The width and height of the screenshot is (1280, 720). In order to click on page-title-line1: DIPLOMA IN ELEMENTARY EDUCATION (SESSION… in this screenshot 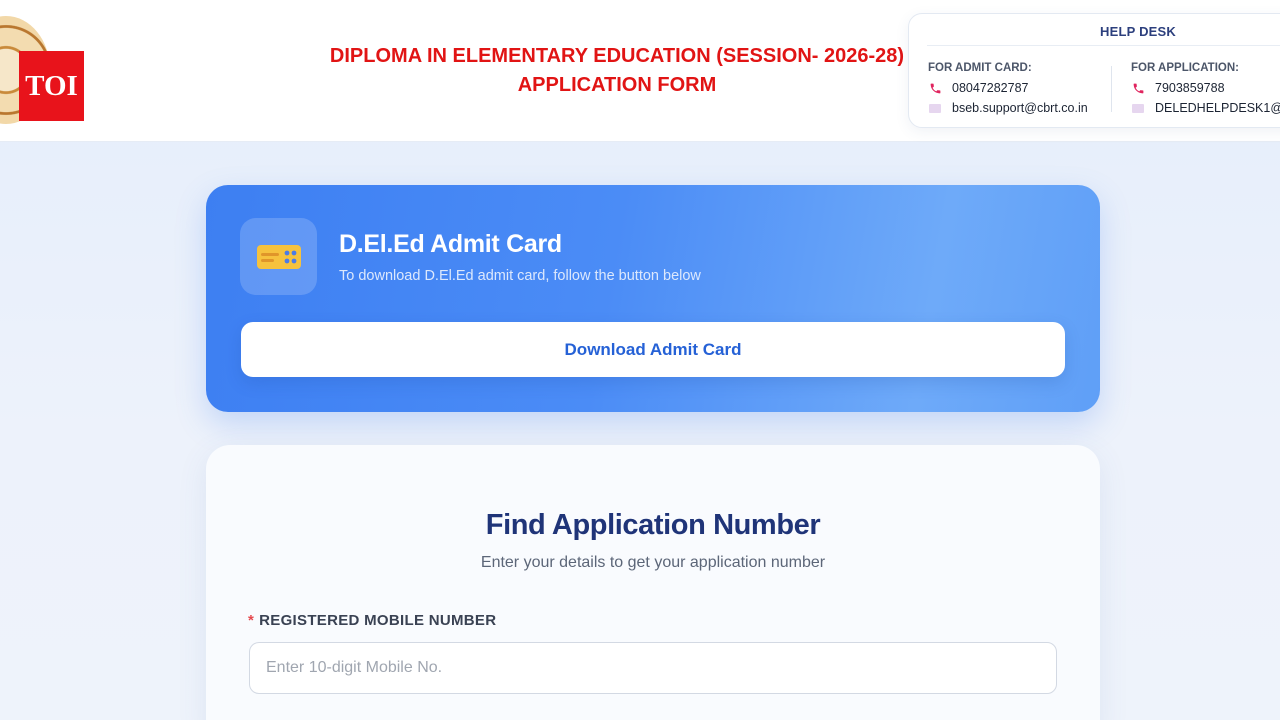, I will do `click(617, 56)`.